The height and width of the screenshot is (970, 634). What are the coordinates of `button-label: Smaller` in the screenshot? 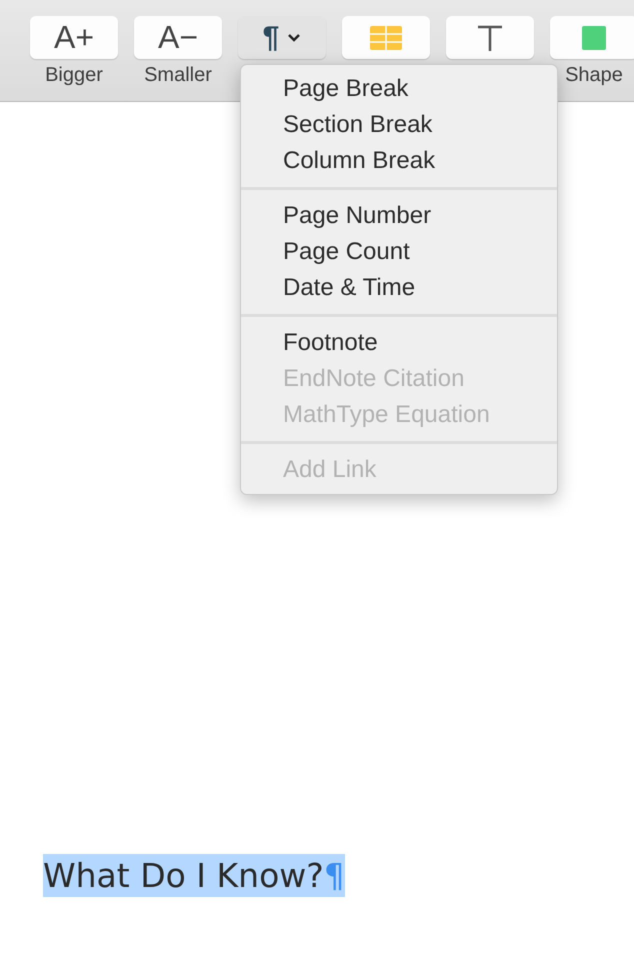 It's located at (178, 75).